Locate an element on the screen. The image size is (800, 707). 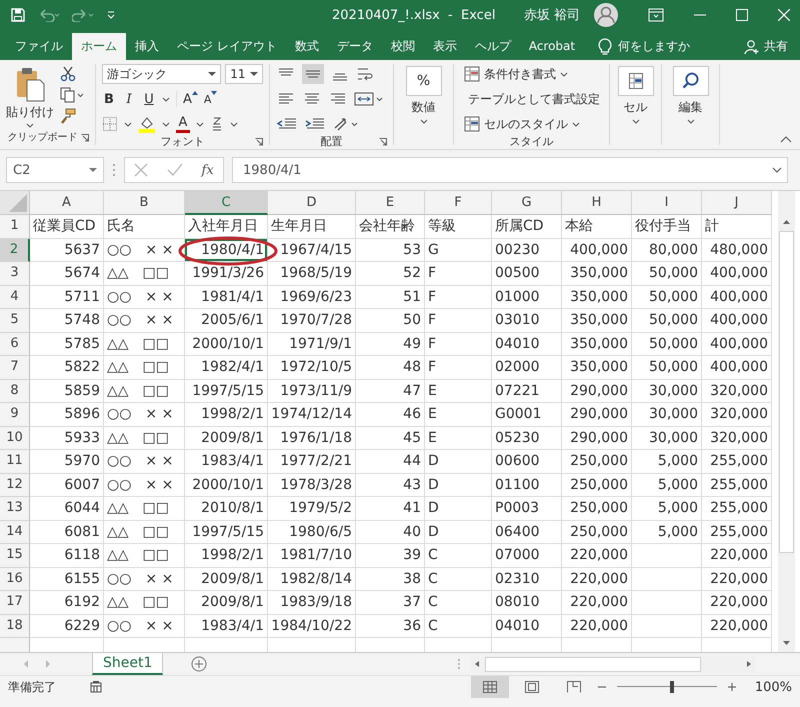
formula-input: 1980/4/1 is located at coordinates (510, 170).